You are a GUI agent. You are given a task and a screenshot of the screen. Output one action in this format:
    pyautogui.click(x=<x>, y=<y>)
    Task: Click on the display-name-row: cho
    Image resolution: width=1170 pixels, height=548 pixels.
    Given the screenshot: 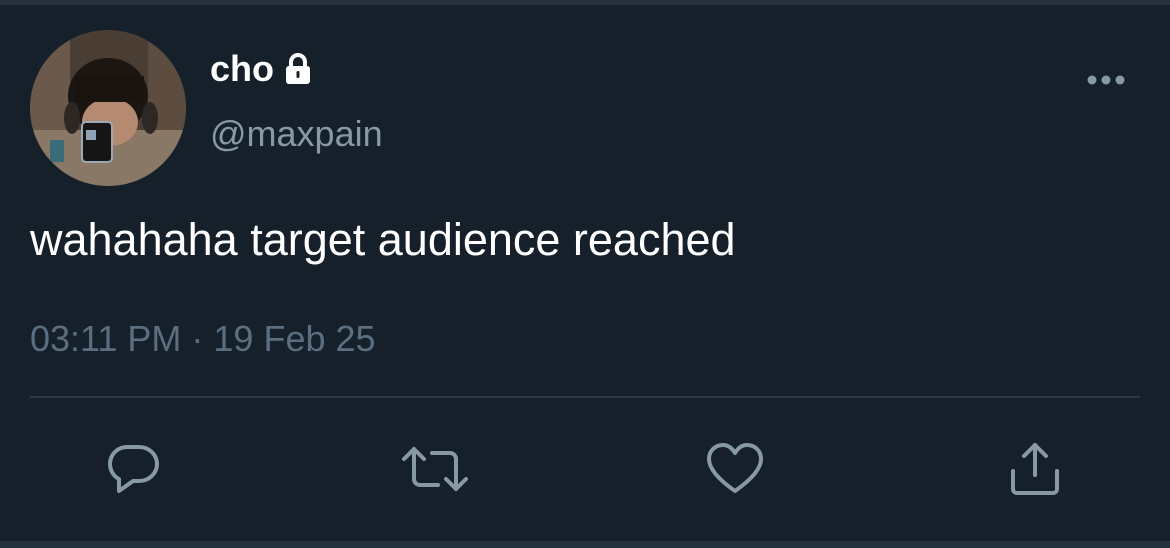 What is the action you would take?
    pyautogui.click(x=263, y=69)
    